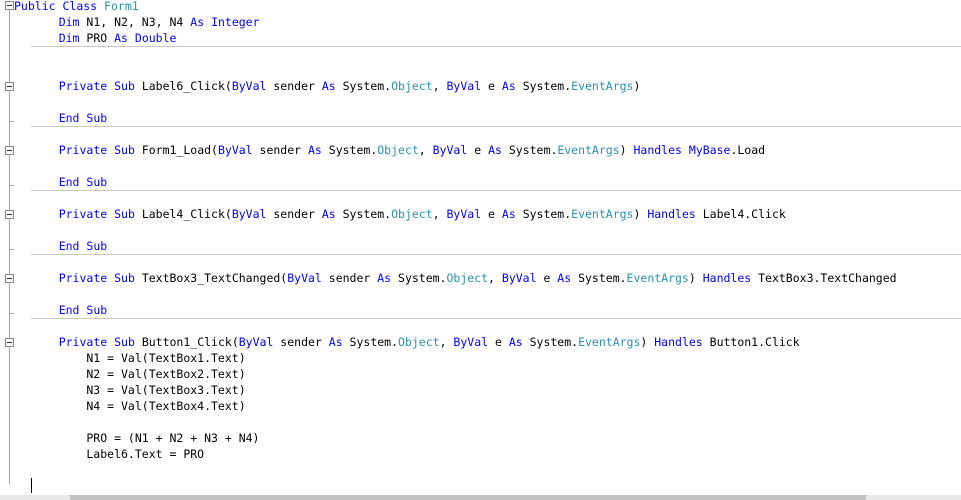 This screenshot has width=961, height=500. I want to click on code-text: TextBox3_TextChanged(, so click(211, 278).